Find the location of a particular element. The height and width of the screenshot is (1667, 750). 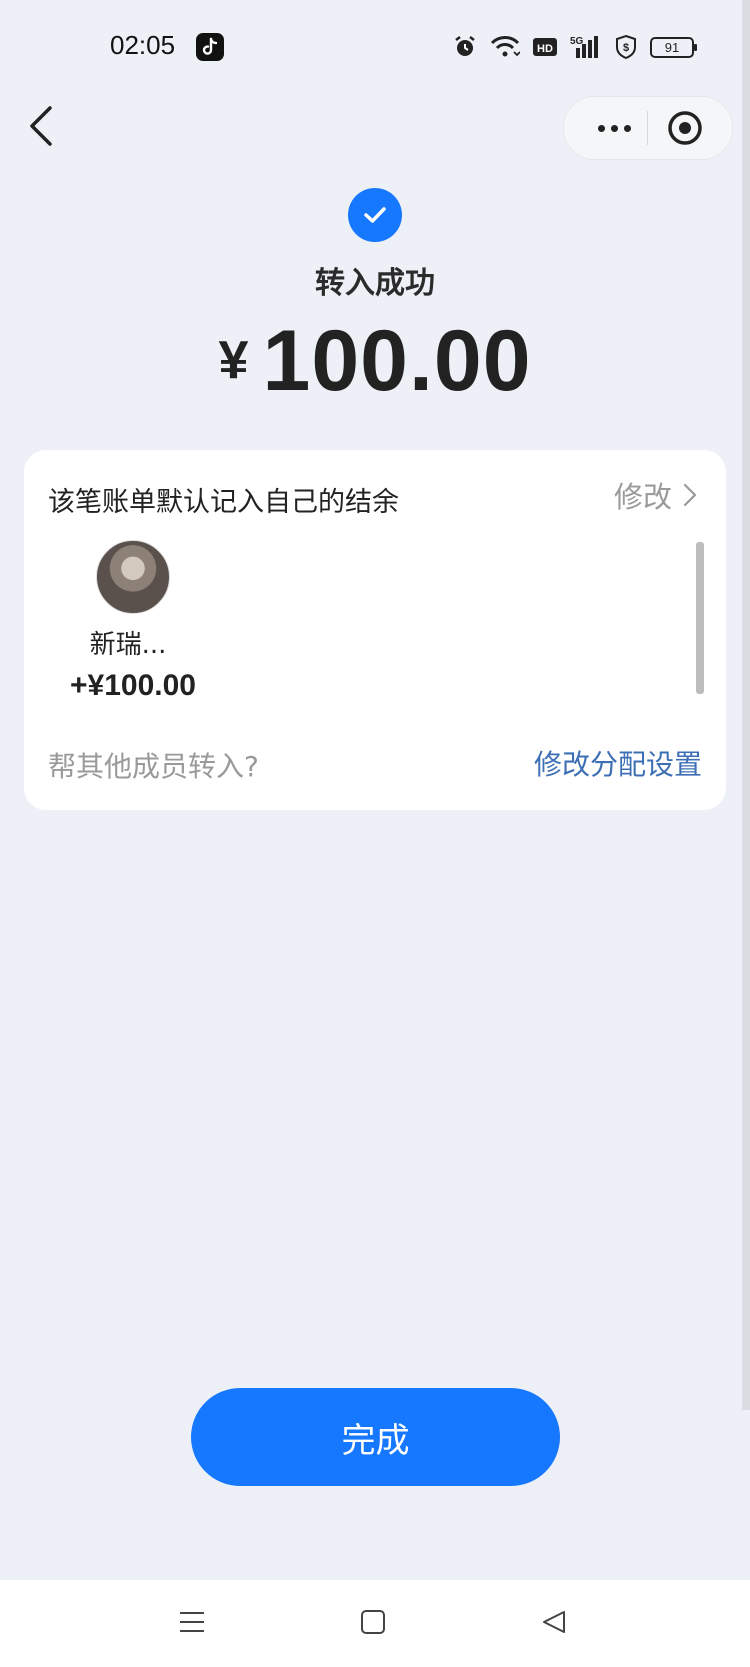

menu-icon is located at coordinates (192, 1622).